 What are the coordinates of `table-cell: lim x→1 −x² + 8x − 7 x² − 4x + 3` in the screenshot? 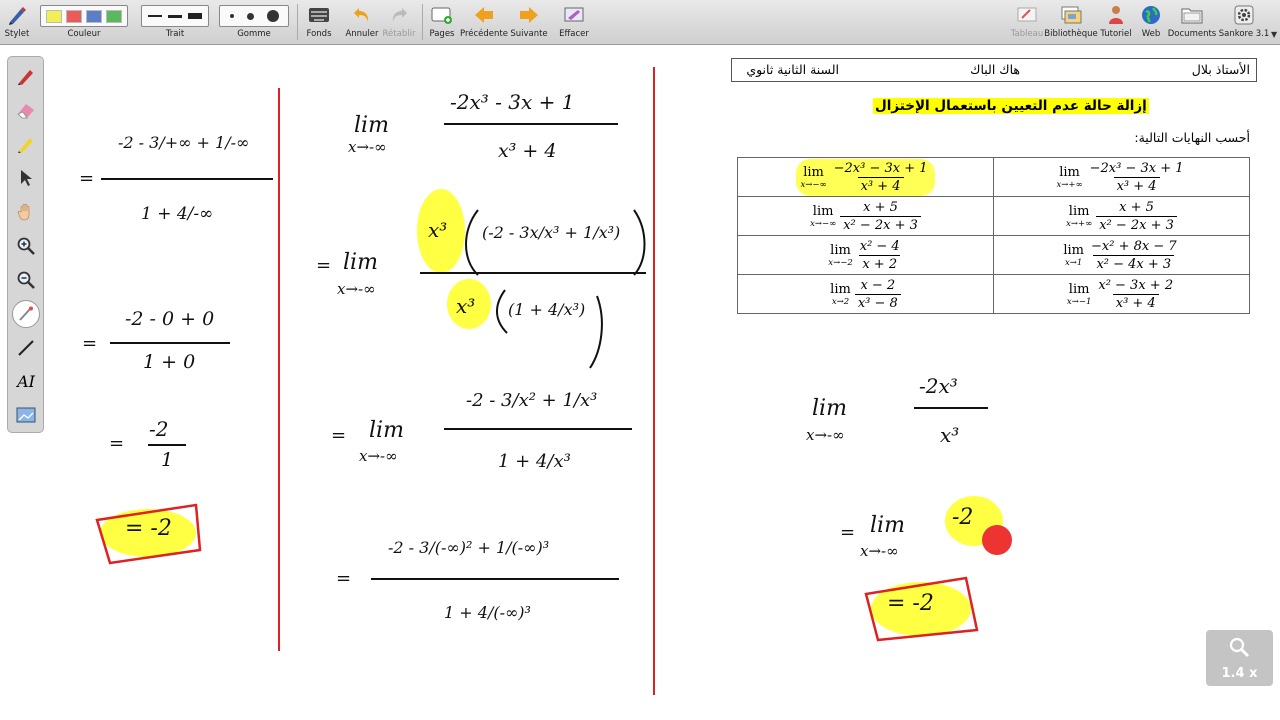 It's located at (1121, 255).